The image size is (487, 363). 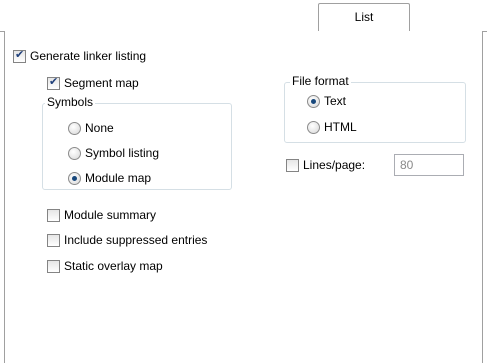 I want to click on file-format-radio-text-label: Text, so click(x=335, y=101).